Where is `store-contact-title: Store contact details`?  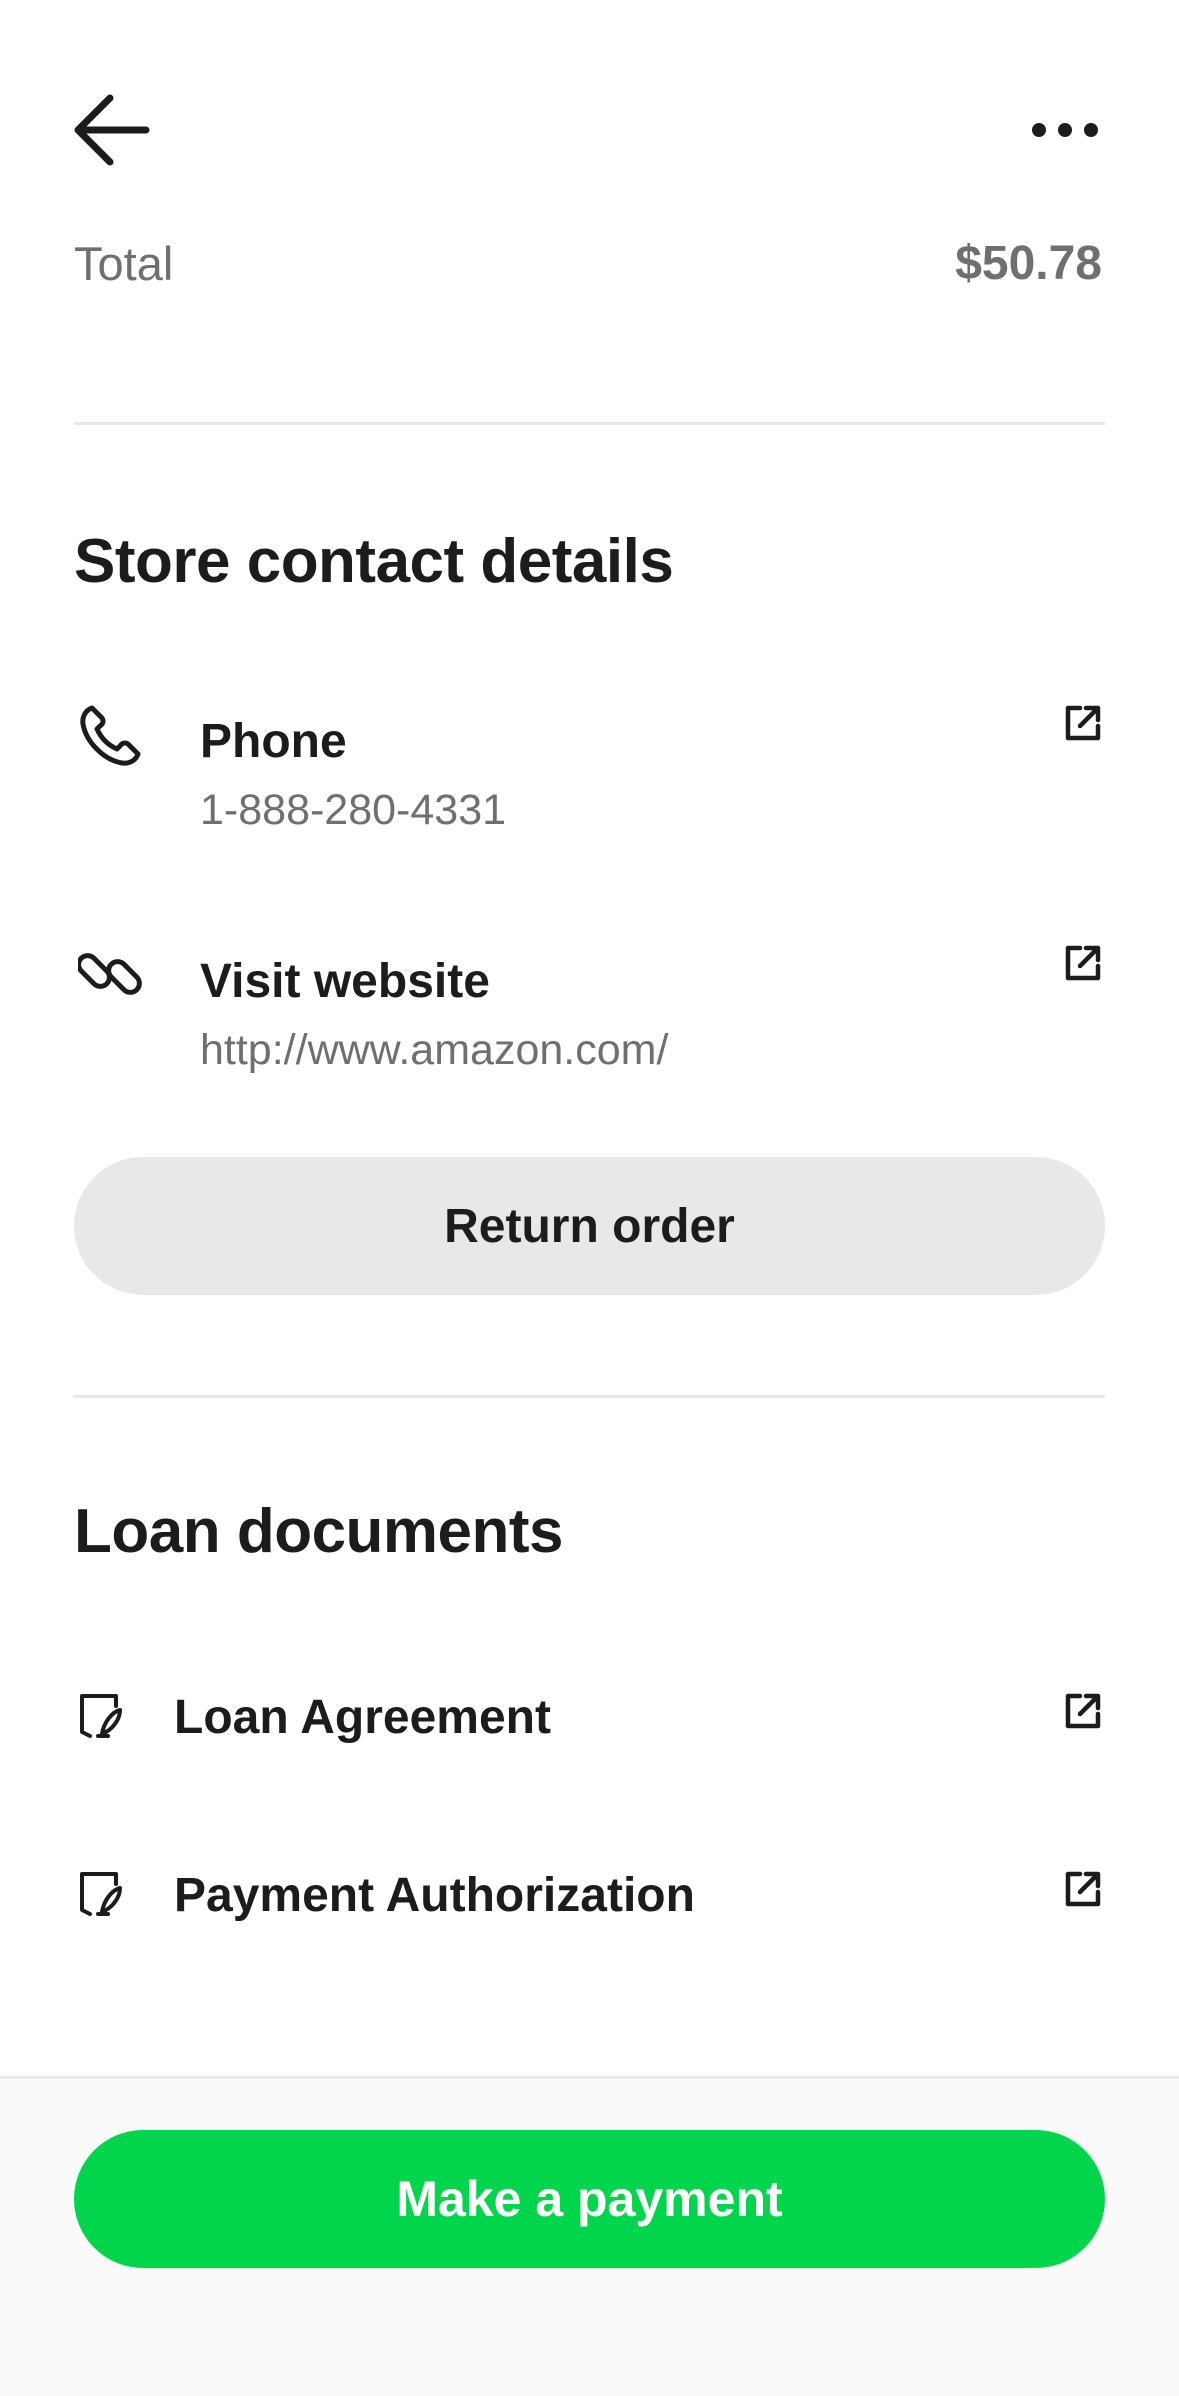
store-contact-title: Store contact details is located at coordinates (374, 561).